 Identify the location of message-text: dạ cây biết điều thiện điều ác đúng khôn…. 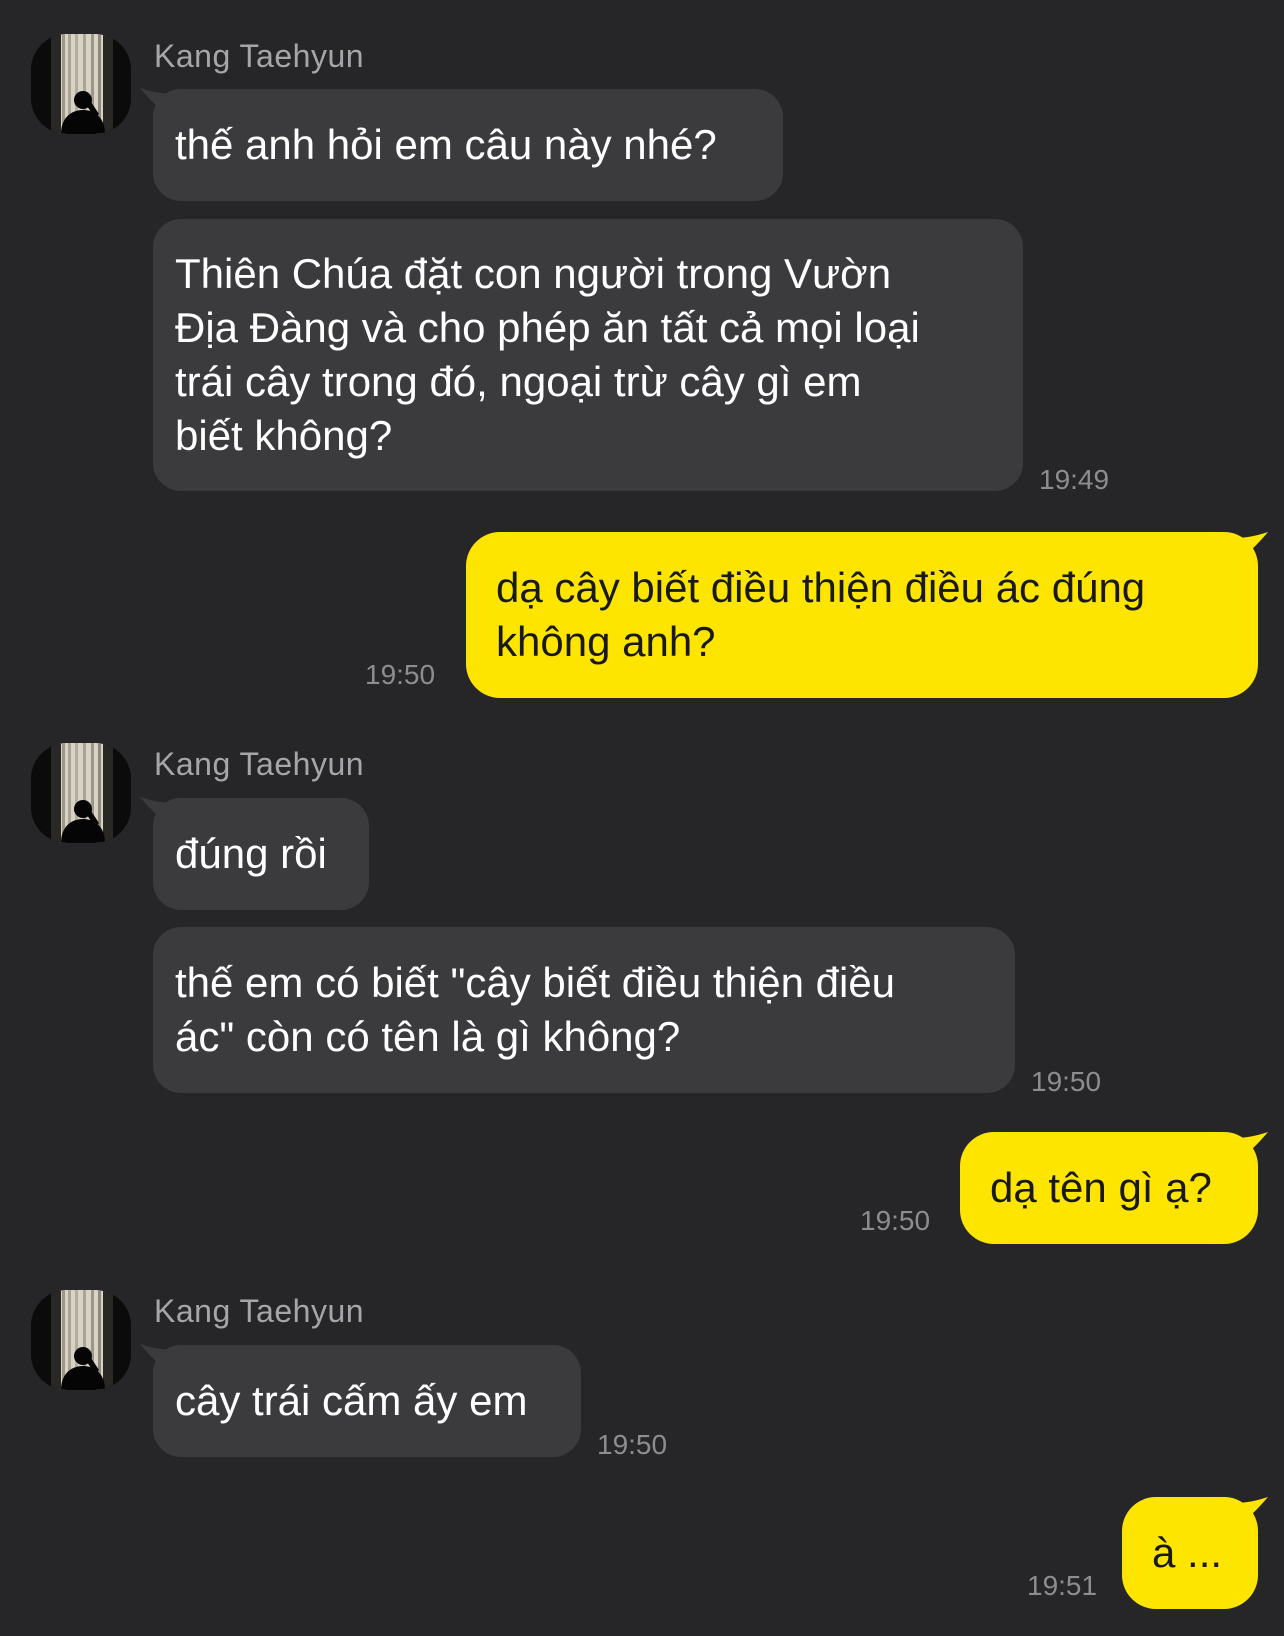
(821, 614).